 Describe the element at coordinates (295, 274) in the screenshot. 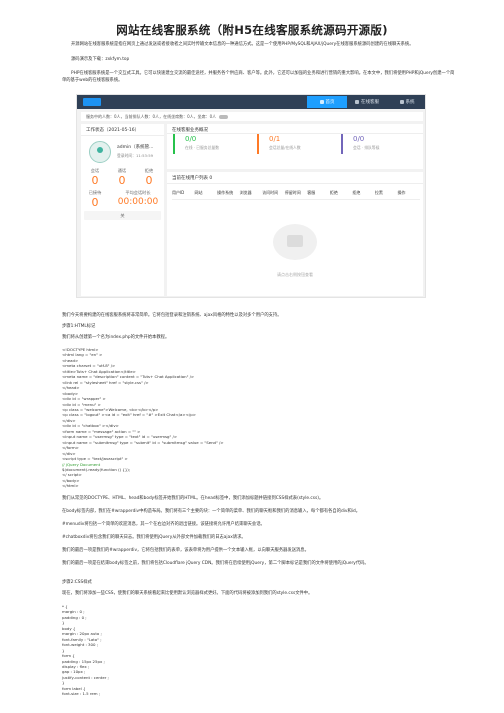

I see `empty-state-text: 请点击右侧按钮查看` at that location.